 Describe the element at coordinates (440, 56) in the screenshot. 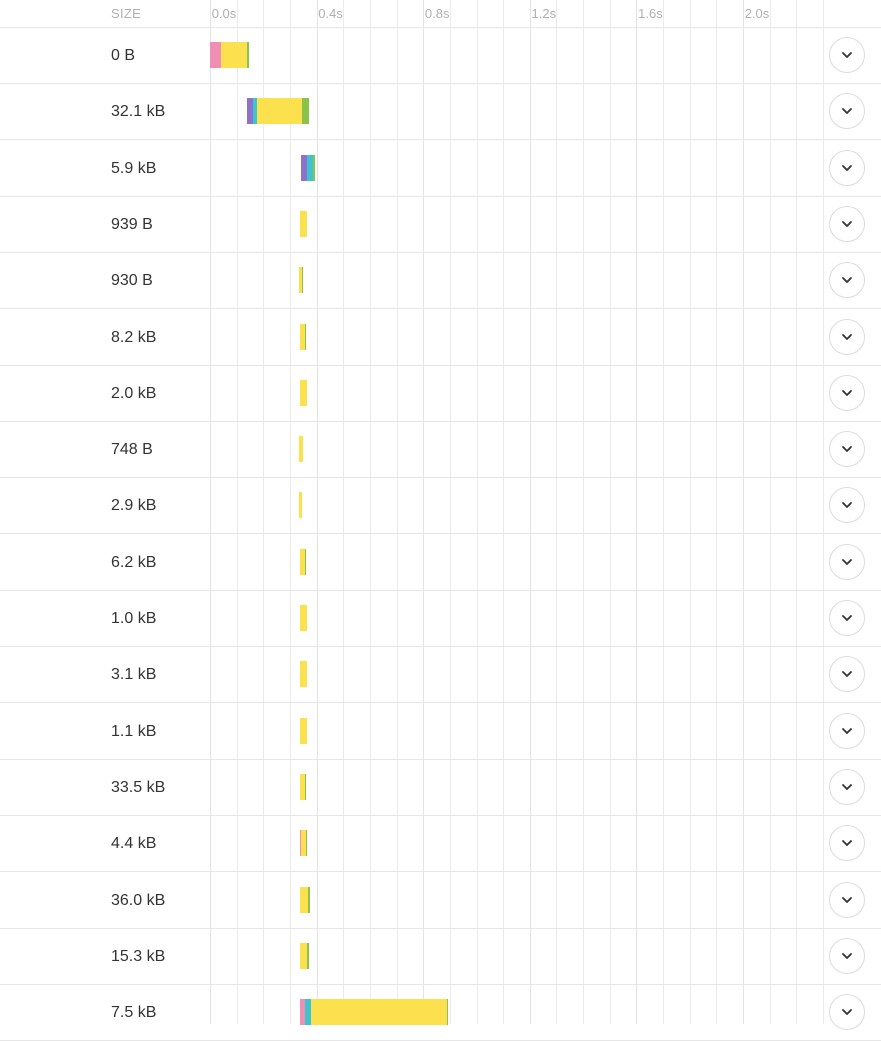

I see `request-row: 0 B` at that location.